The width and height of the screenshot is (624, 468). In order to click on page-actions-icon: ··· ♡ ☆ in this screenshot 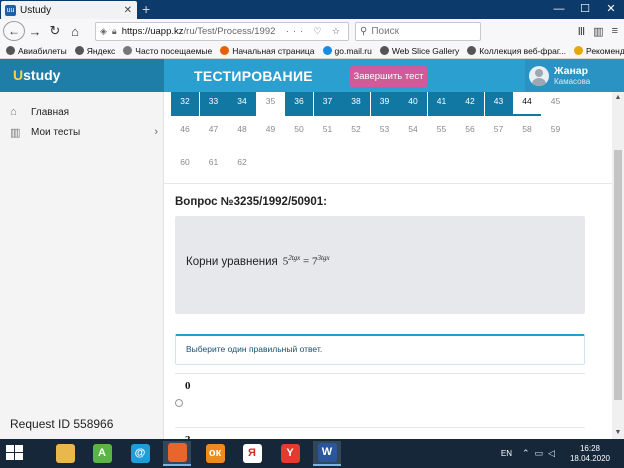, I will do `click(315, 31)`.